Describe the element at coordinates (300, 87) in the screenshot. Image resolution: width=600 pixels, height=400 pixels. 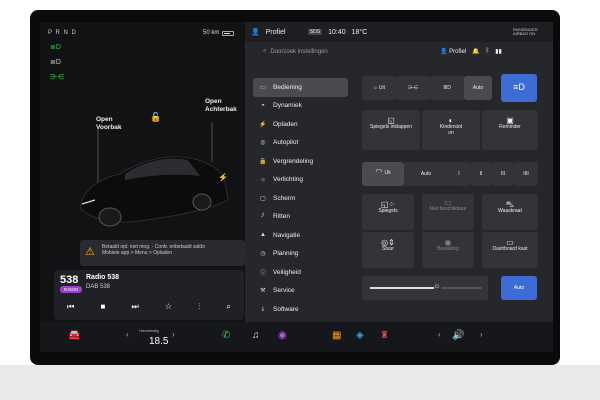
I see `menu-item-bediening: ▭ Bediening` at that location.